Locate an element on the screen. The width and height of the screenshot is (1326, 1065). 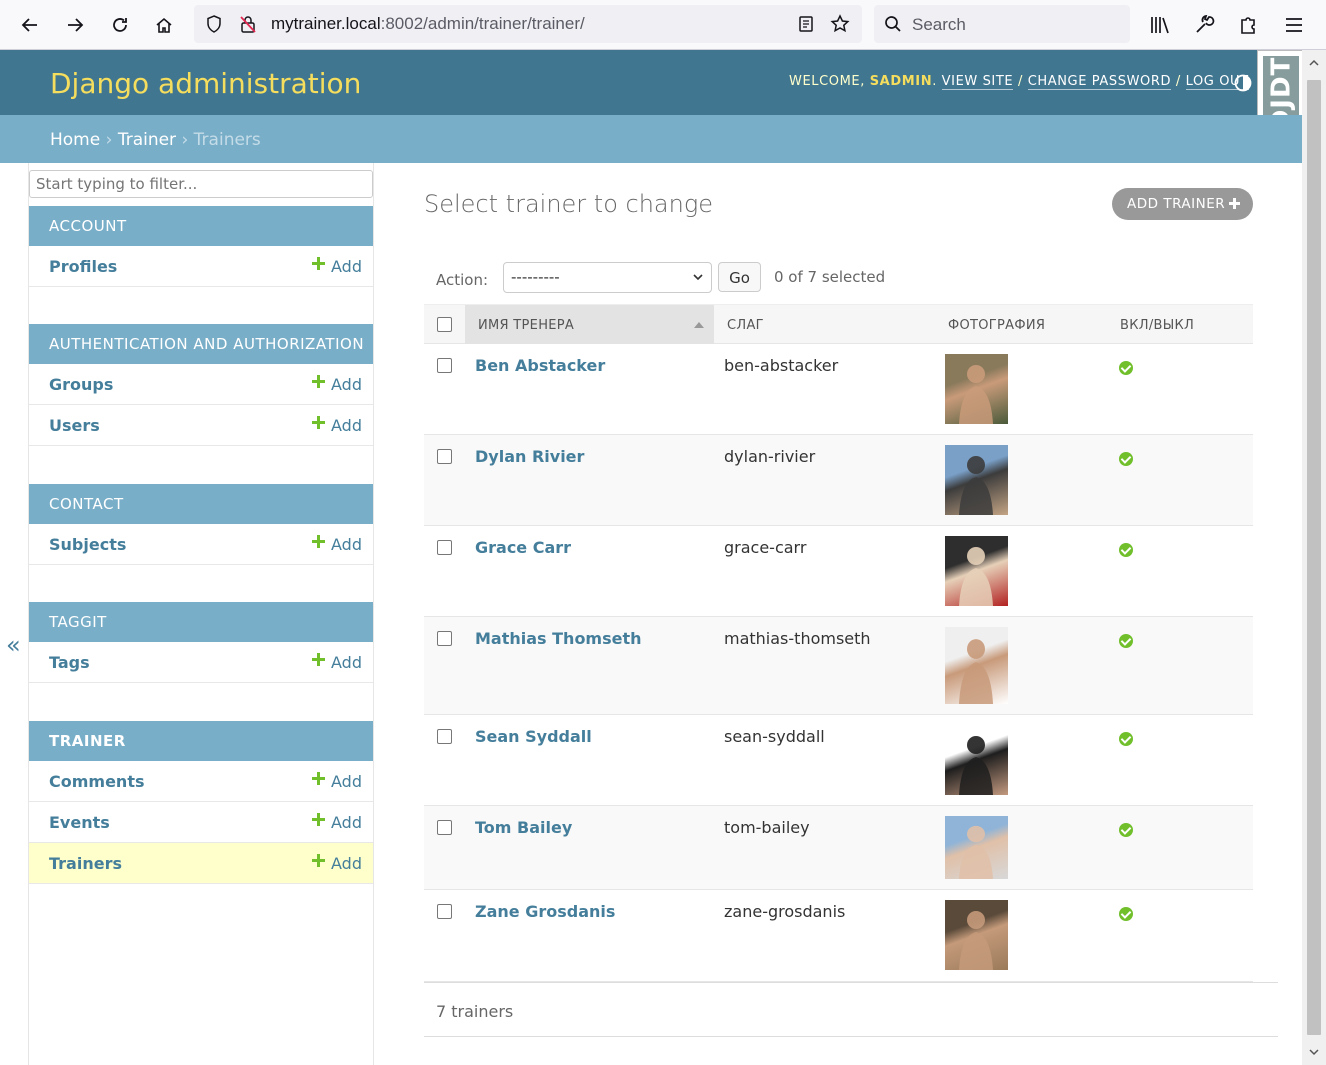
scroll-up-icon is located at coordinates (1314, 63).